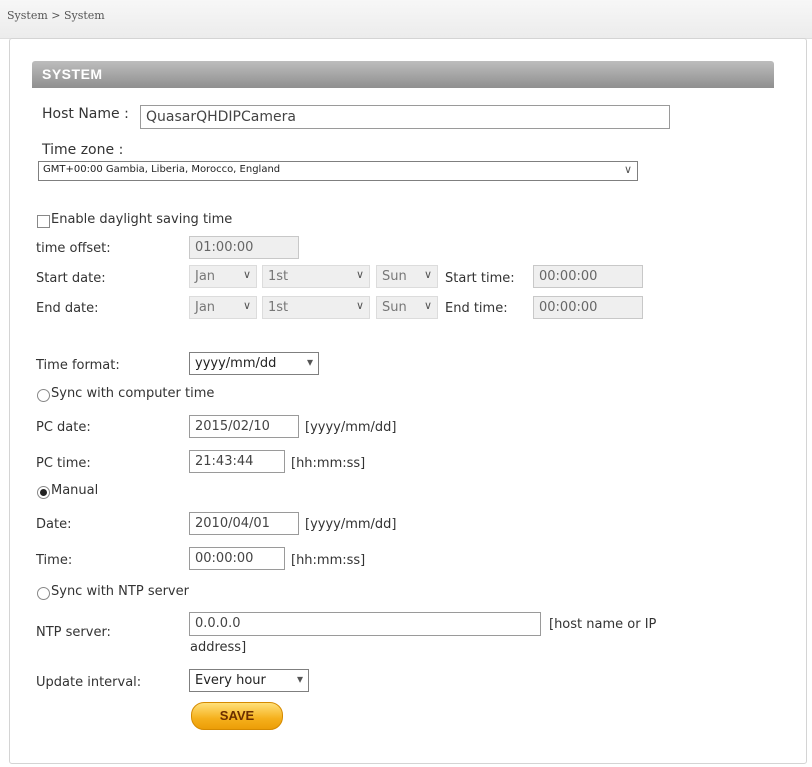 Image resolution: width=812 pixels, height=767 pixels. What do you see at coordinates (223, 276) in the screenshot?
I see `start-month-select: Jan ∨` at bounding box center [223, 276].